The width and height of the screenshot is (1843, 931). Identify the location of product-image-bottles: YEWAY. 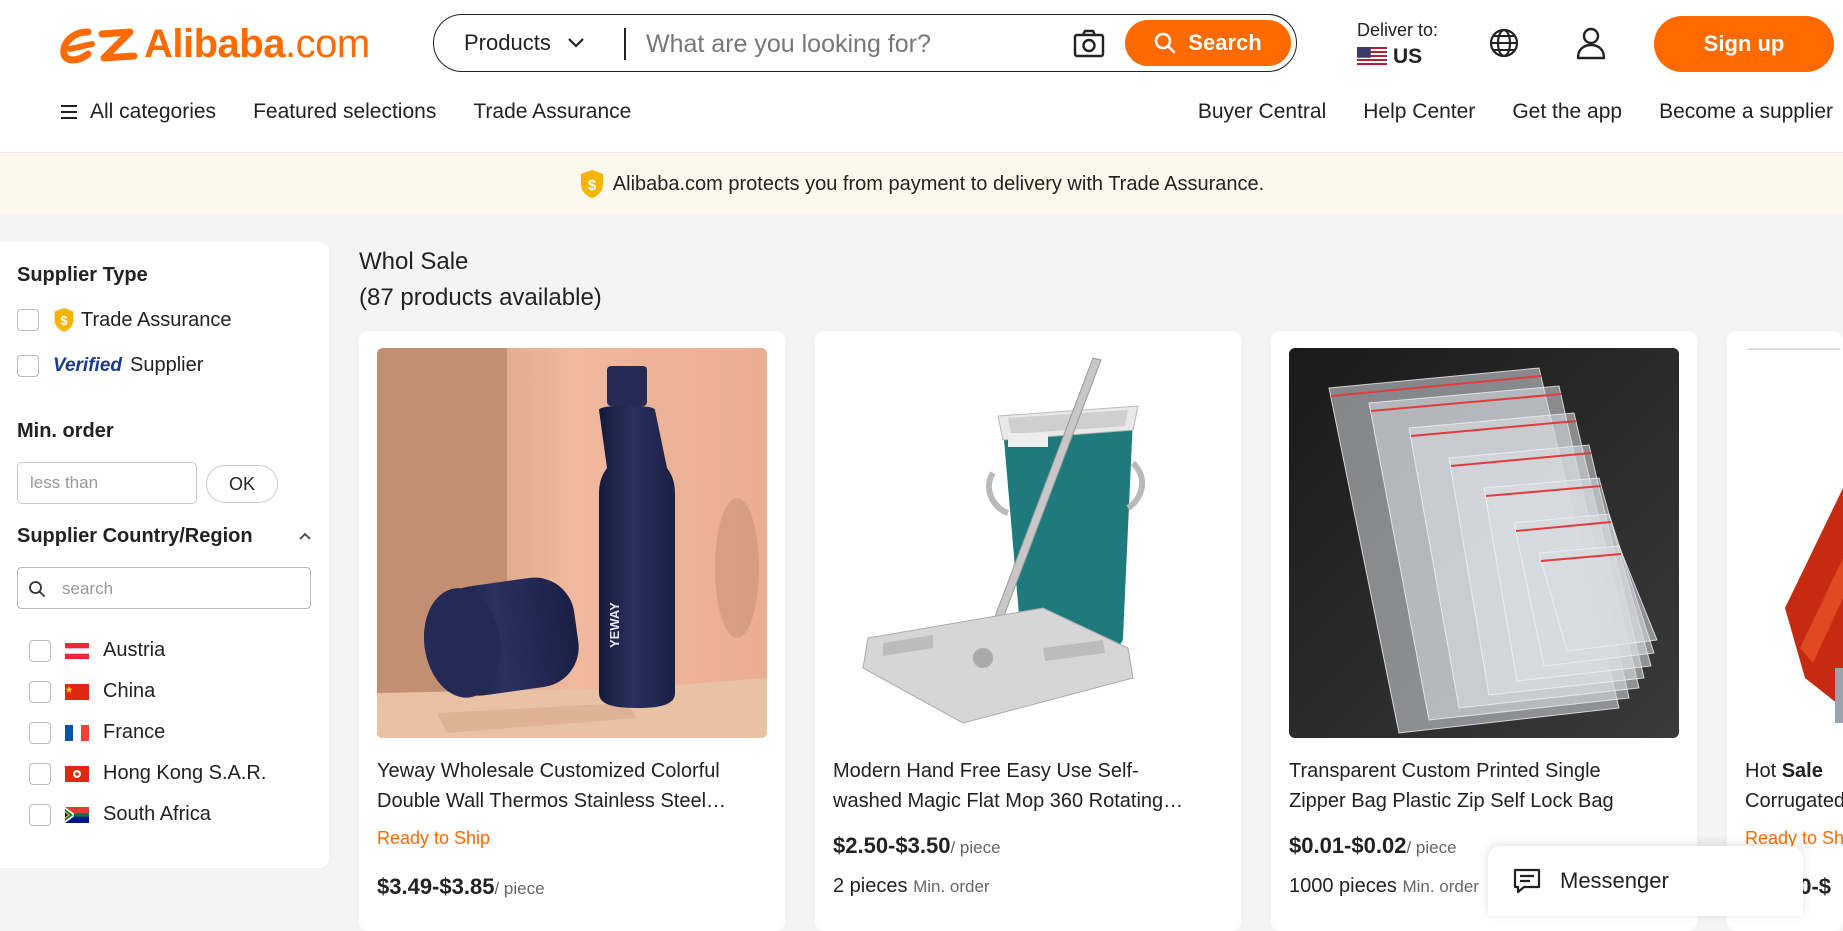
(572, 543).